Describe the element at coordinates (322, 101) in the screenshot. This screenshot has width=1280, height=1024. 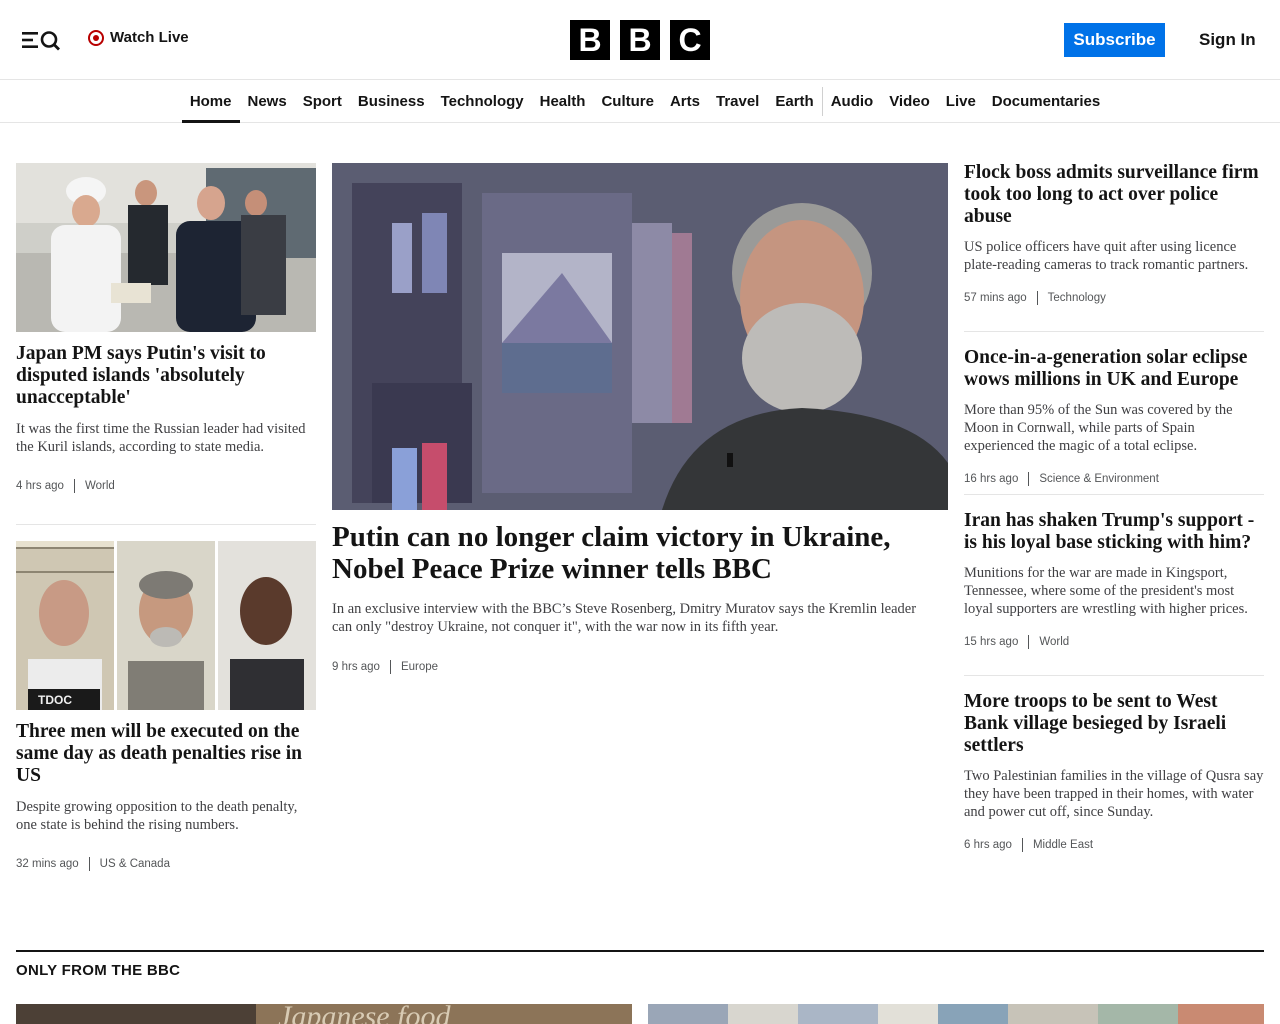
I see `nav-item-sport: Sport` at that location.